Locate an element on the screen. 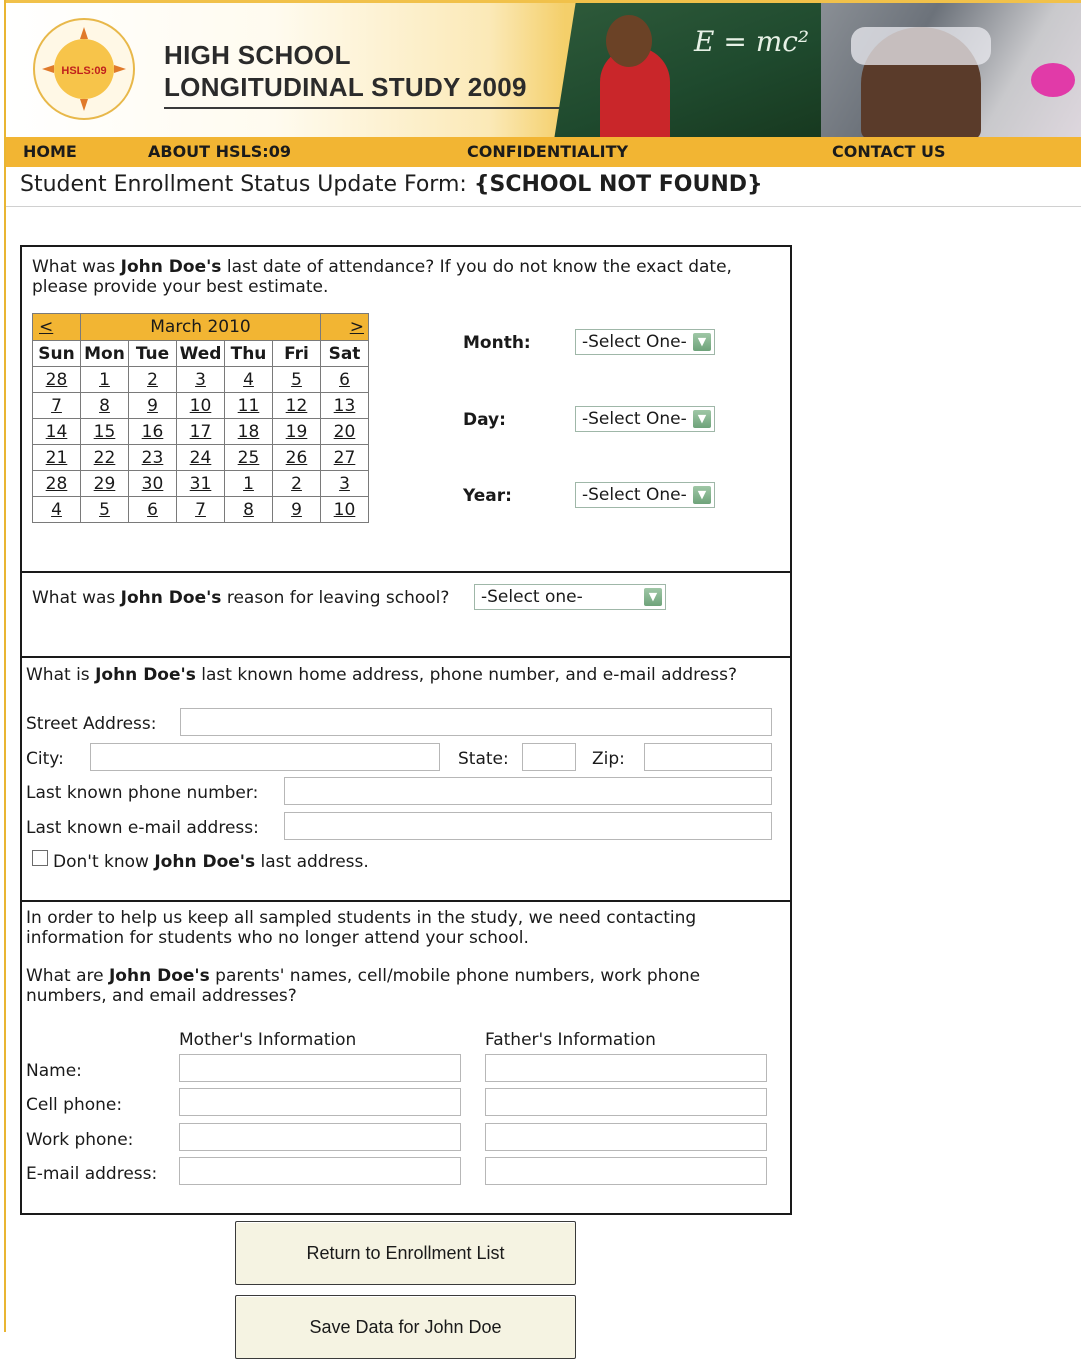 The width and height of the screenshot is (1081, 1359). mother-cell-input is located at coordinates (320, 1102).